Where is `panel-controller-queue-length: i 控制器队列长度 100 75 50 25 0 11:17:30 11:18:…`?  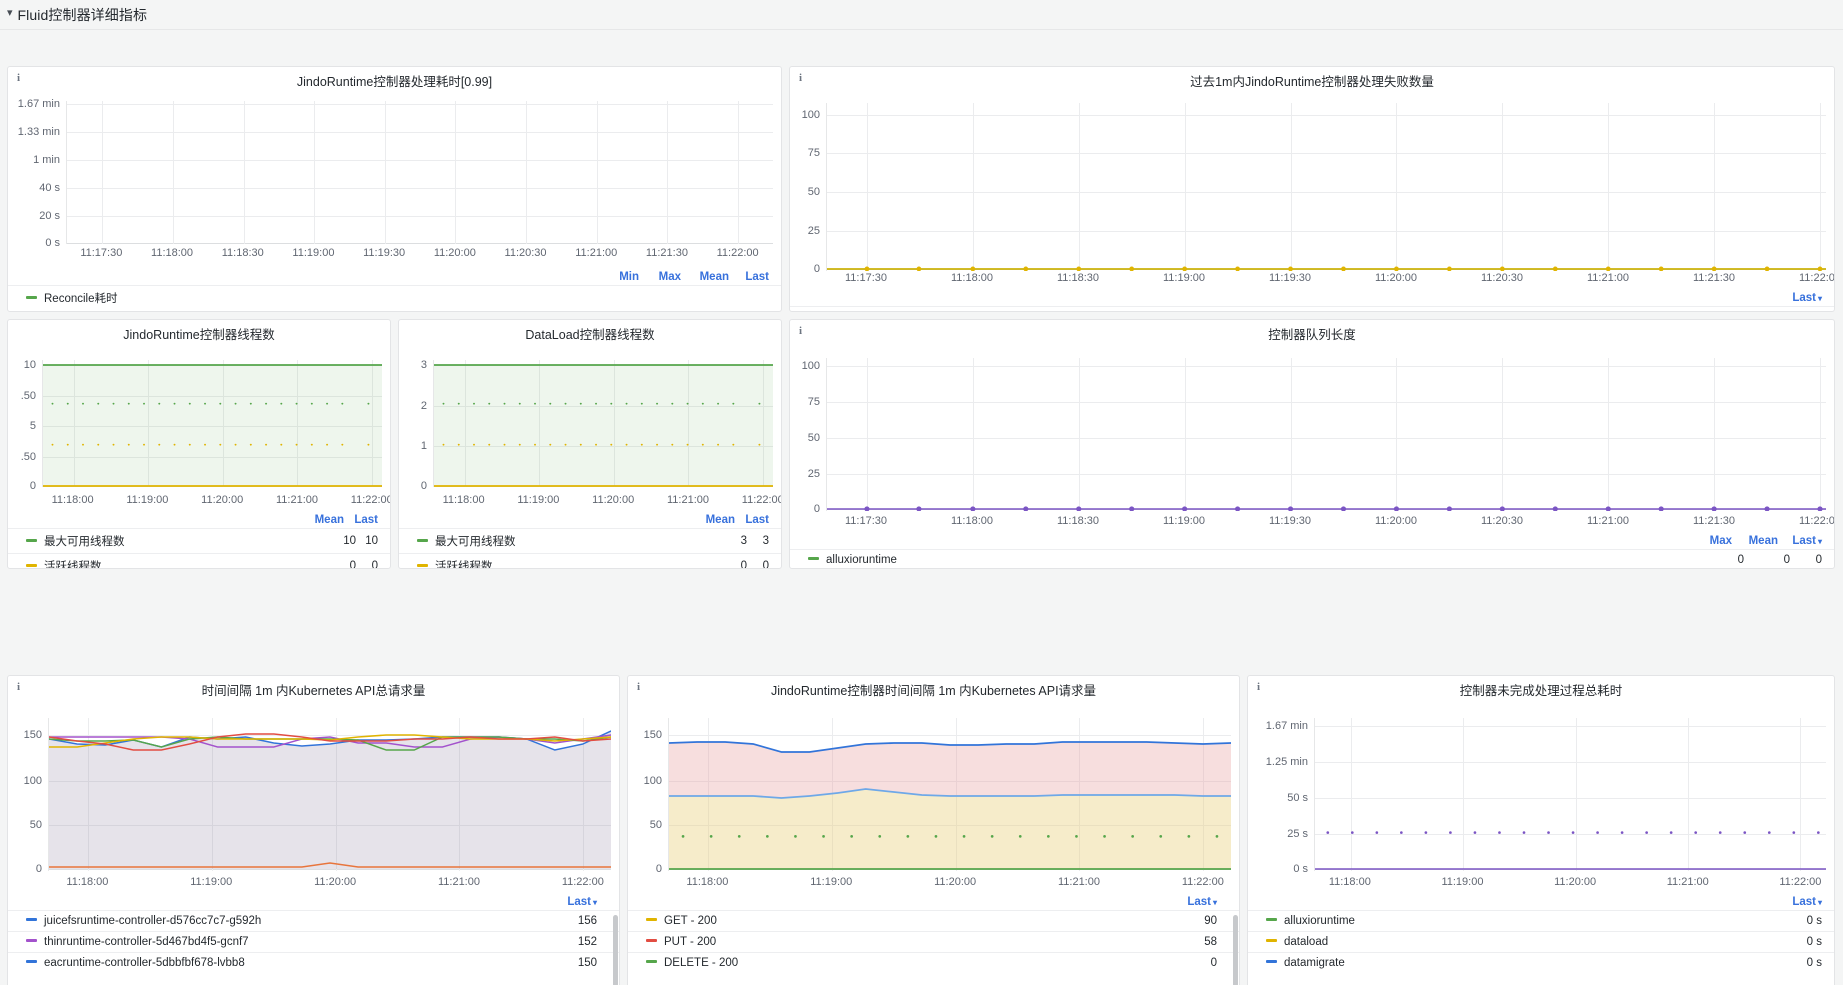 panel-controller-queue-length: i 控制器队列长度 100 75 50 25 0 11:17:30 11:18:… is located at coordinates (1312, 444).